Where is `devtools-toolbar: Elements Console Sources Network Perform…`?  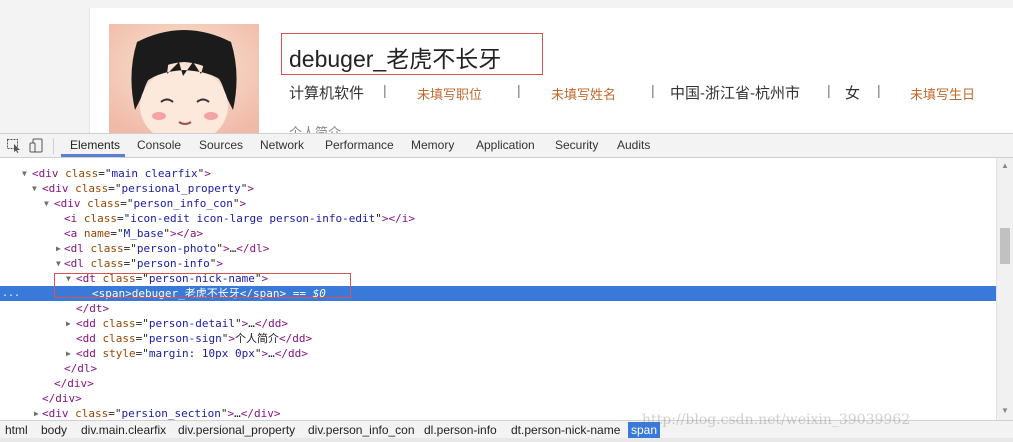 devtools-toolbar: Elements Console Sources Network Perform… is located at coordinates (506, 145).